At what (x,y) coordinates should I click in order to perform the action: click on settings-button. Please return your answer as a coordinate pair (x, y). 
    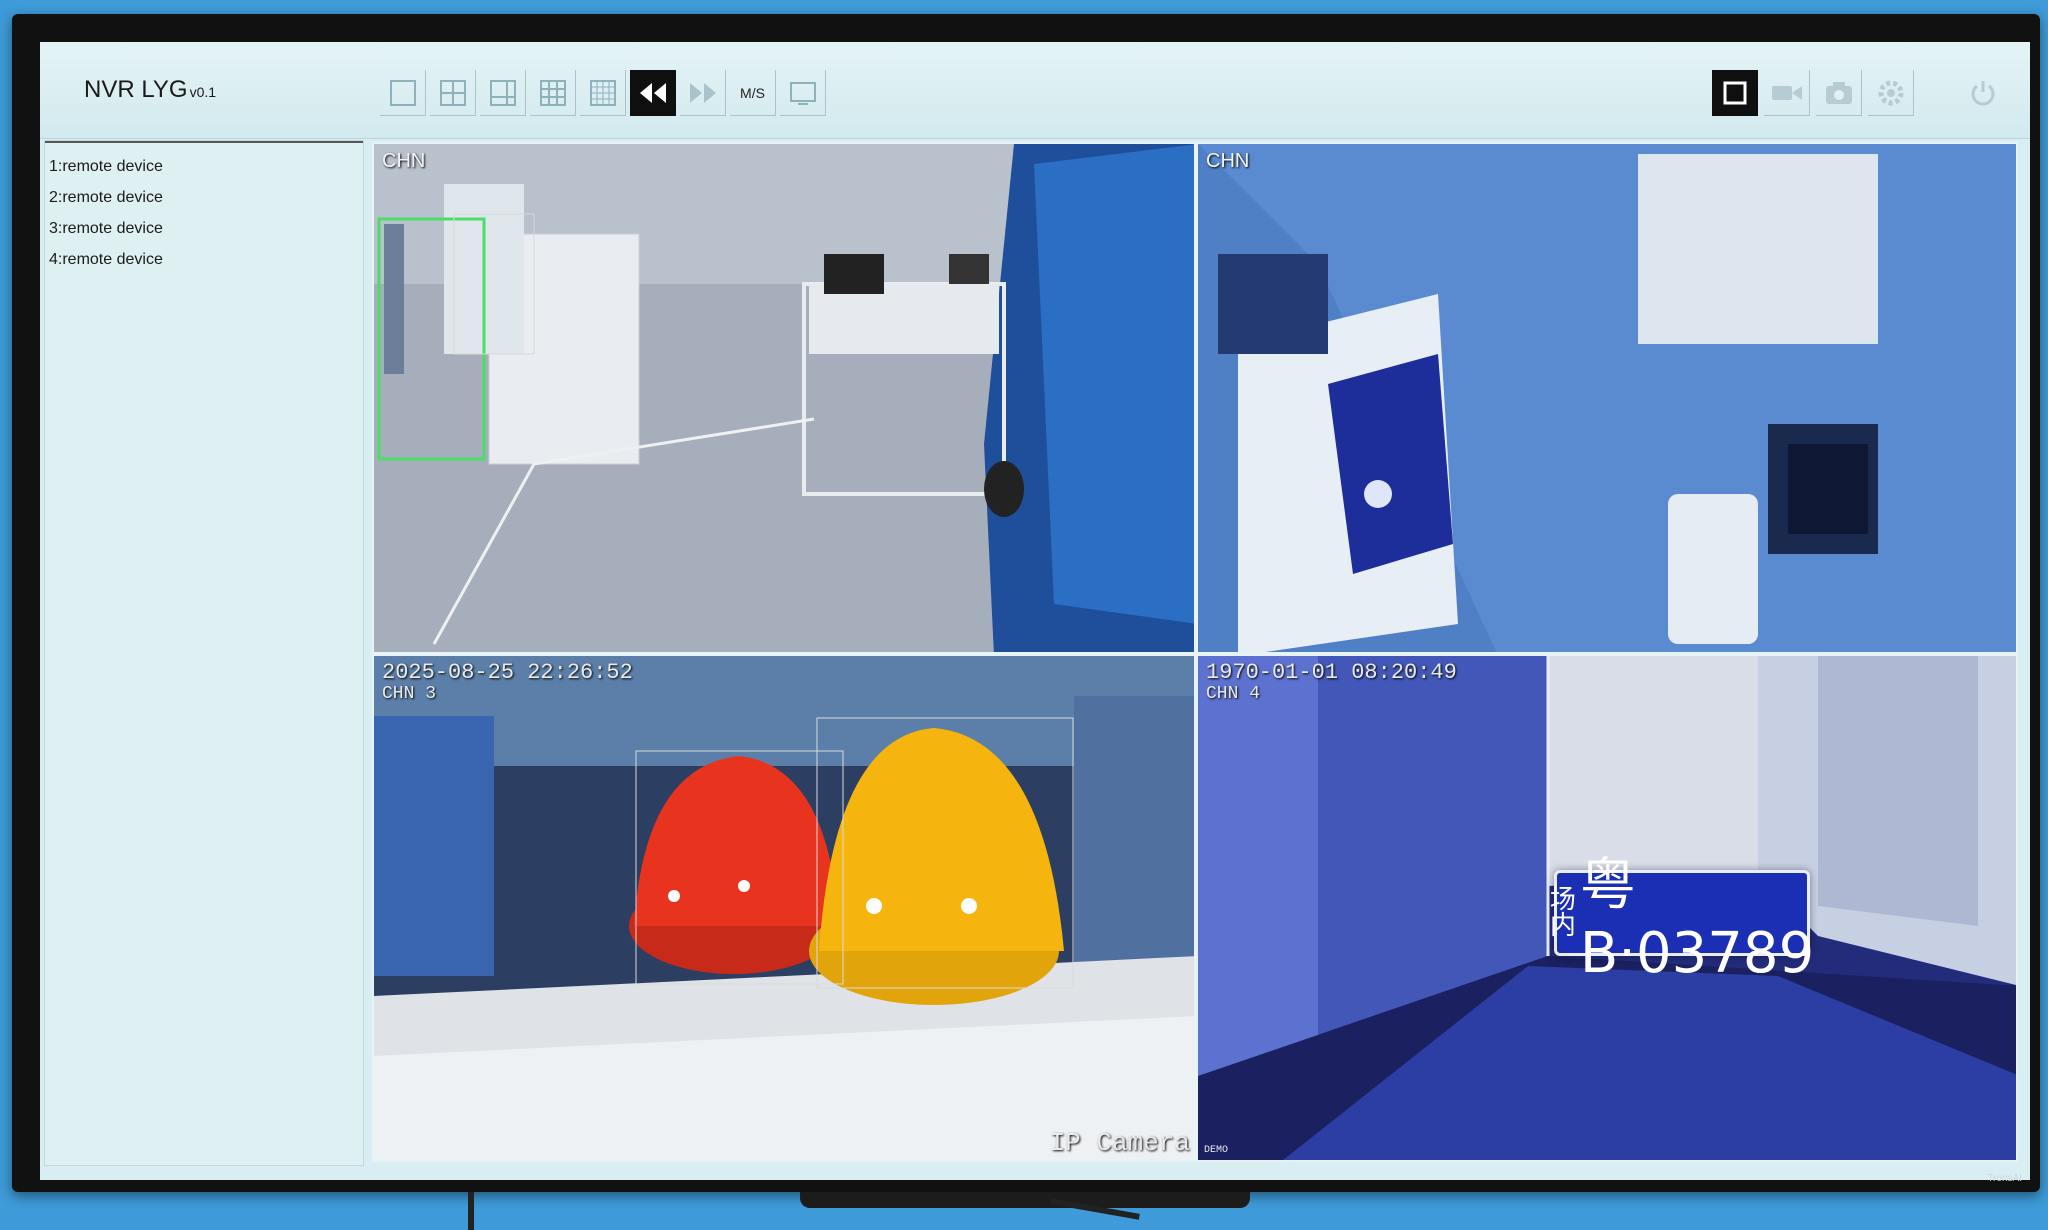
    Looking at the image, I should click on (1891, 93).